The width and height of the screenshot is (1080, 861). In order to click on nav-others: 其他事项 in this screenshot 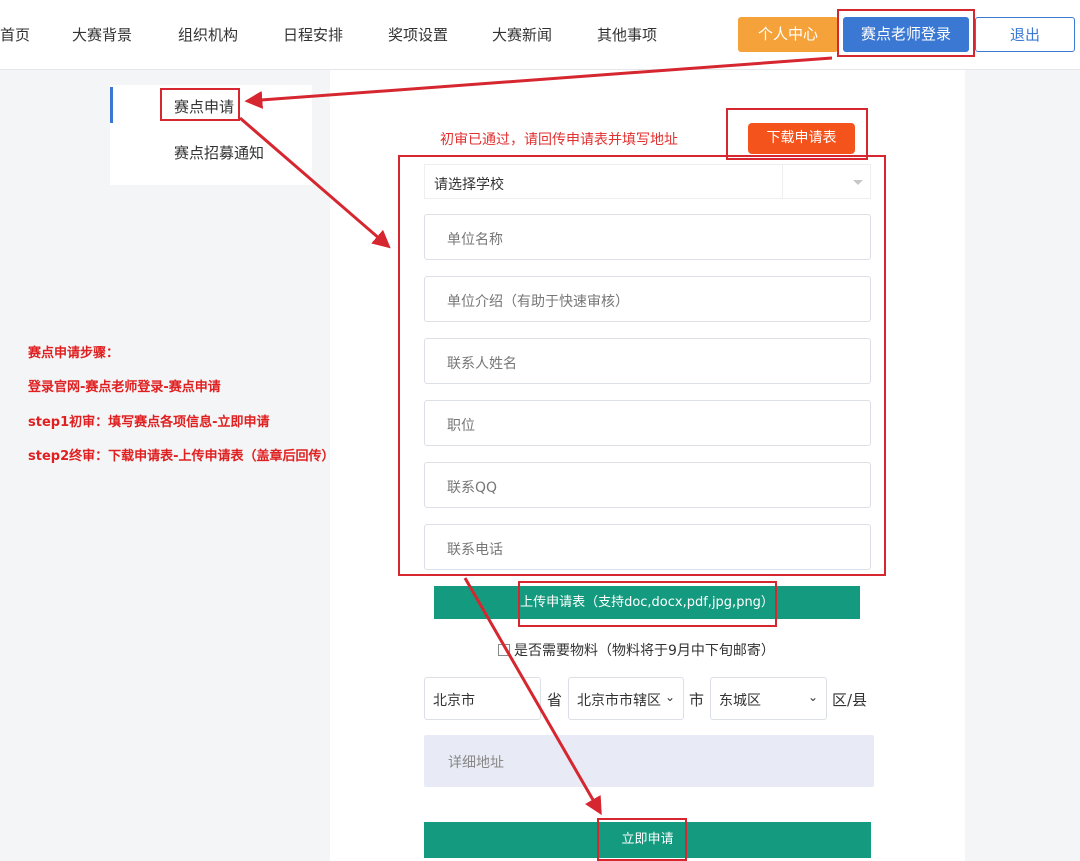, I will do `click(627, 34)`.